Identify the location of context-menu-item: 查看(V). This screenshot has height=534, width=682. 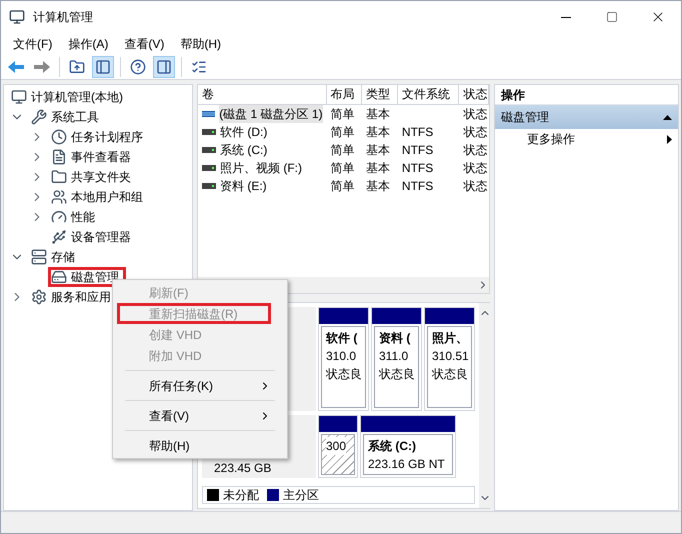
(200, 415).